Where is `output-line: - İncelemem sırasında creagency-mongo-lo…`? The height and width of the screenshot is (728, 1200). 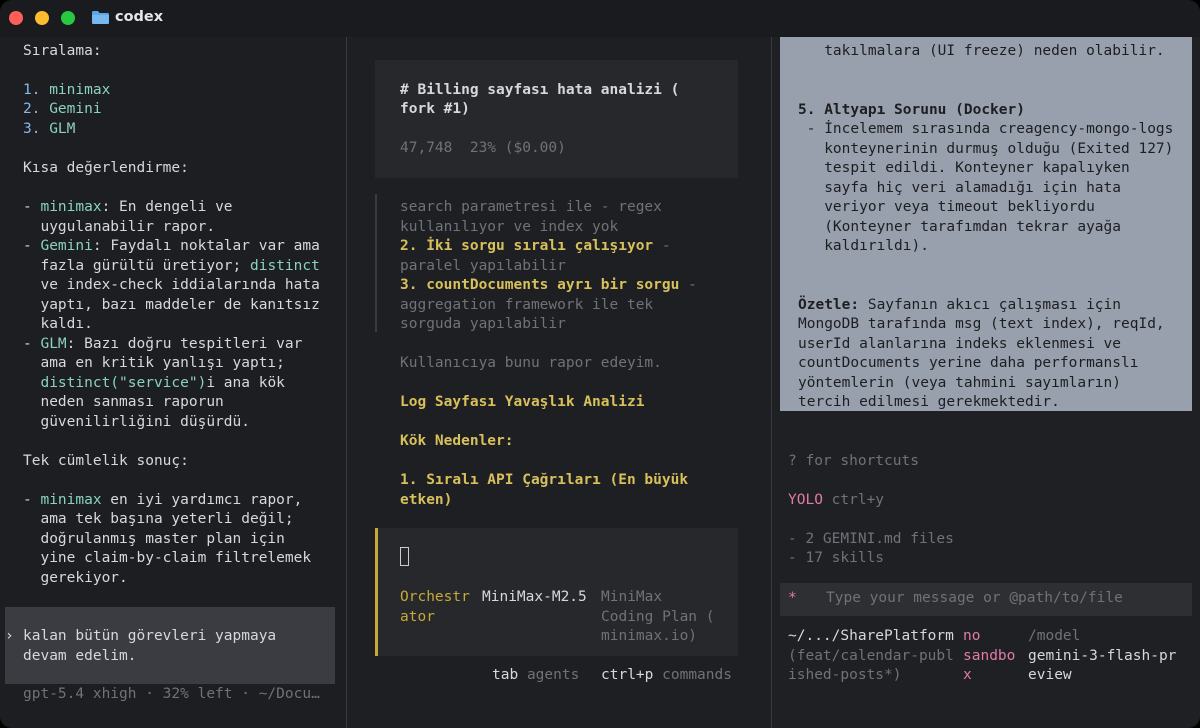
output-line: - İncelemem sırasında creagency-mongo-lo… is located at coordinates (986, 129).